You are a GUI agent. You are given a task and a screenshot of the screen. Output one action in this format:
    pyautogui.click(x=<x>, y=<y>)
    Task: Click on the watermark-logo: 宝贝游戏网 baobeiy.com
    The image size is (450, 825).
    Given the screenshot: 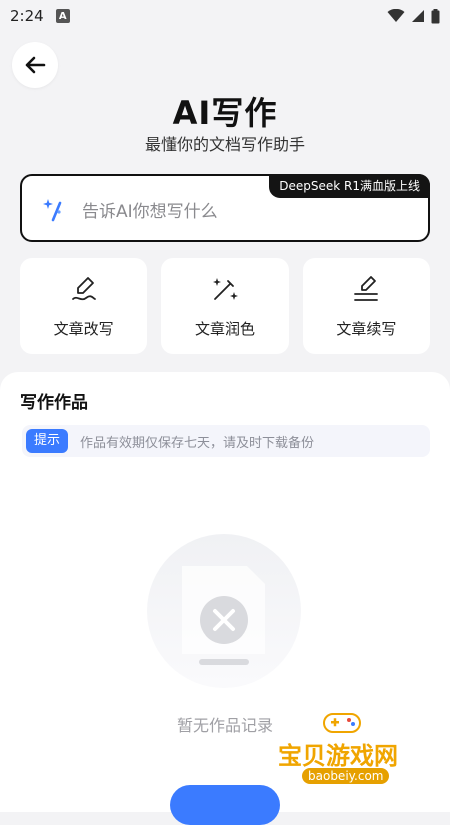 What is the action you would take?
    pyautogui.click(x=347, y=752)
    